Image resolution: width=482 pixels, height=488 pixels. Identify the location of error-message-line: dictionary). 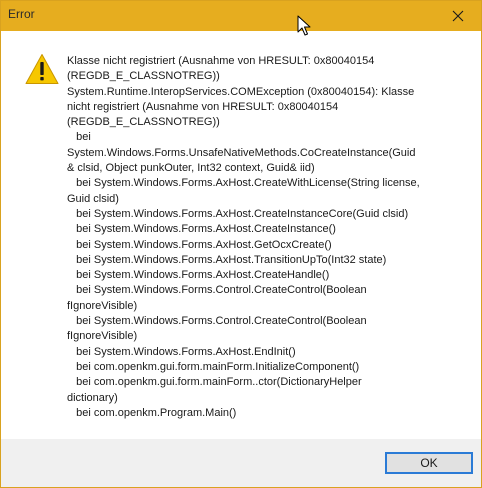
(92, 397).